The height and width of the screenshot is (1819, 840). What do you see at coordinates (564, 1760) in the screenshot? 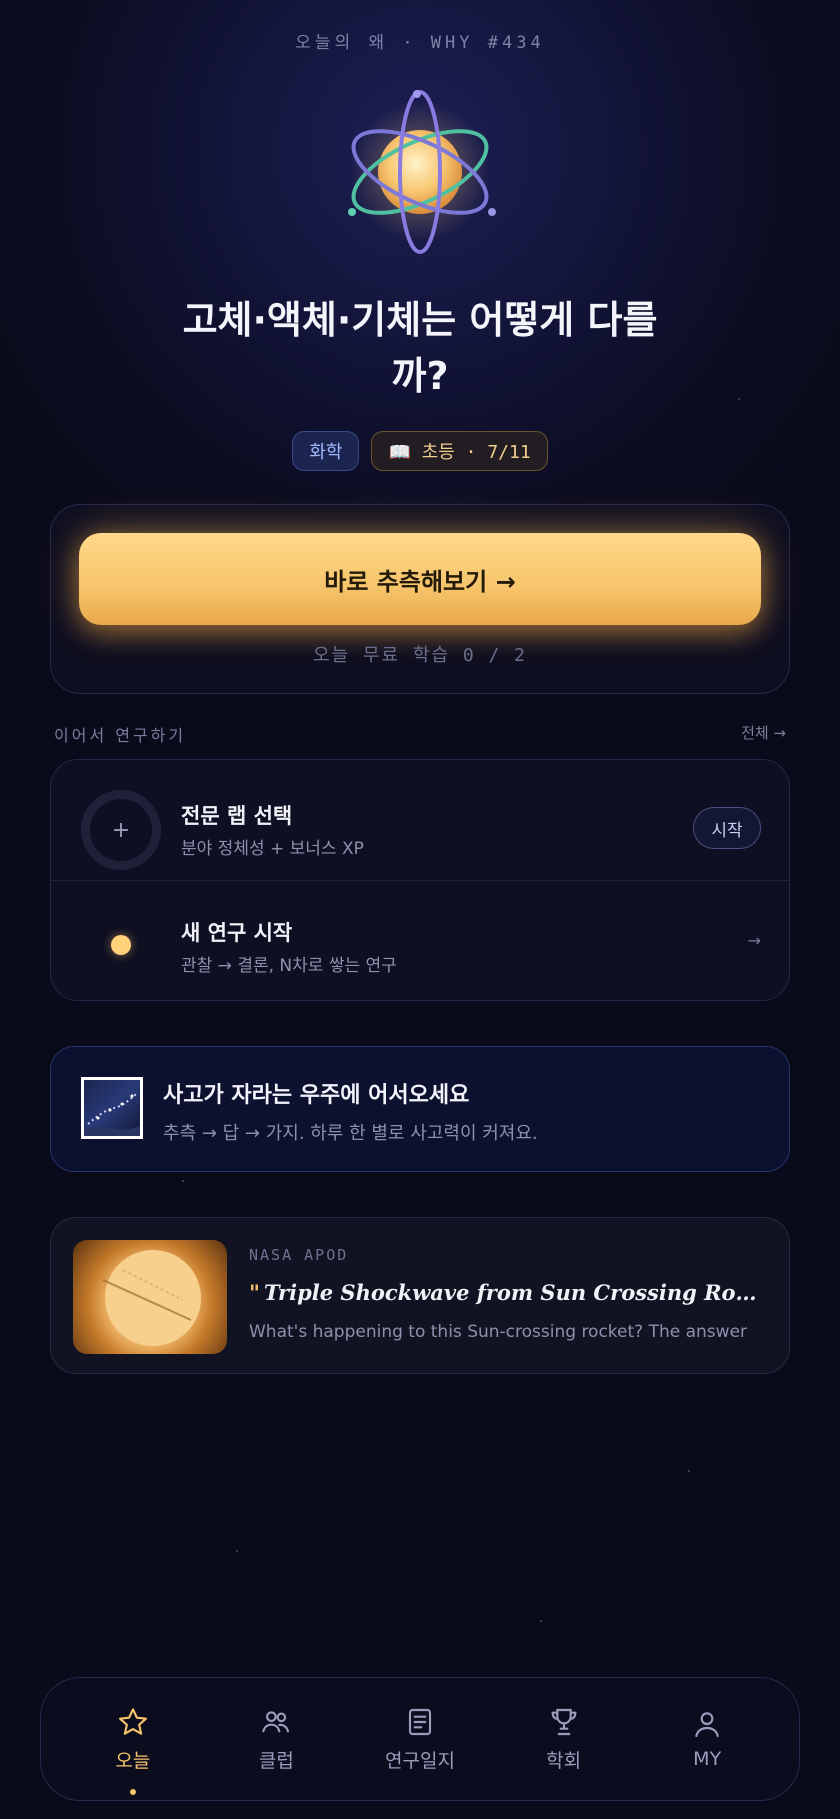
I see `tab-label: 학회` at bounding box center [564, 1760].